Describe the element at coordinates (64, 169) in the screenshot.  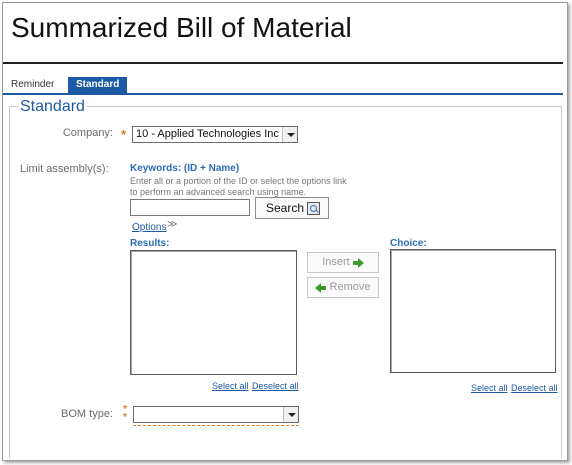
I see `limit-assembly-label: Limit assembly(s):` at that location.